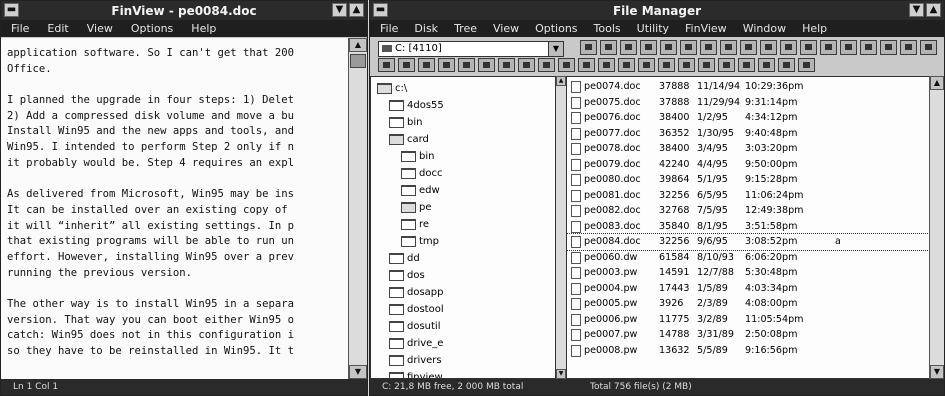  What do you see at coordinates (416, 374) in the screenshot?
I see `tree-item: finview` at bounding box center [416, 374].